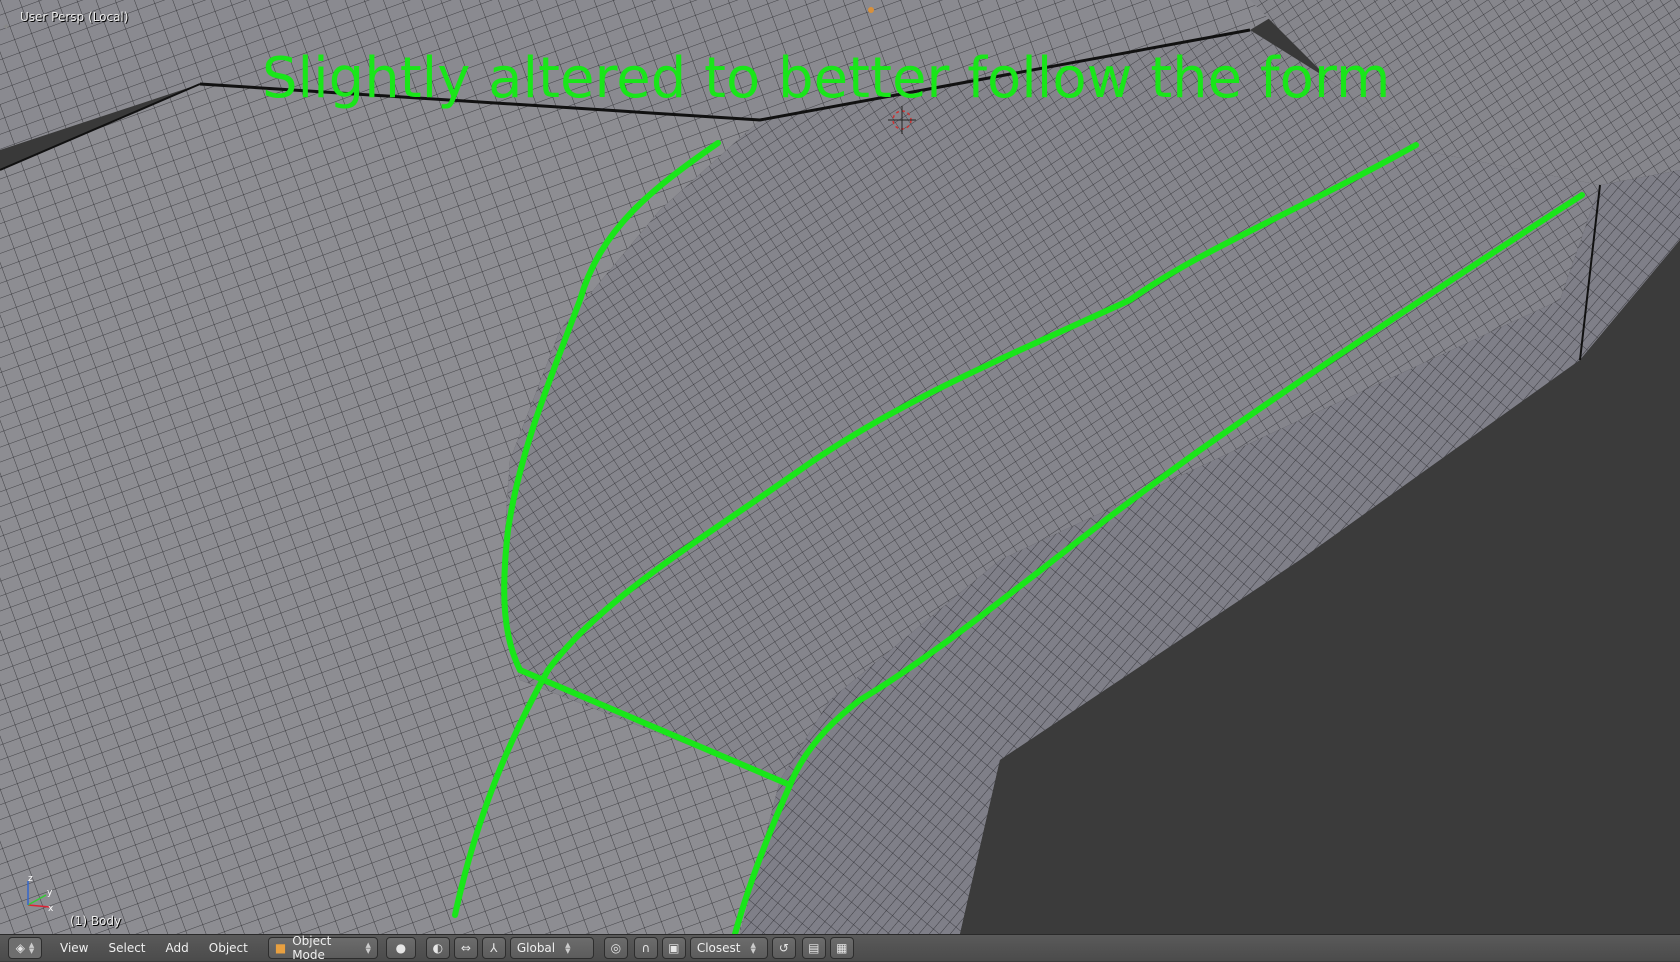  Describe the element at coordinates (96, 921) in the screenshot. I see `object-label: (1) Body` at that location.